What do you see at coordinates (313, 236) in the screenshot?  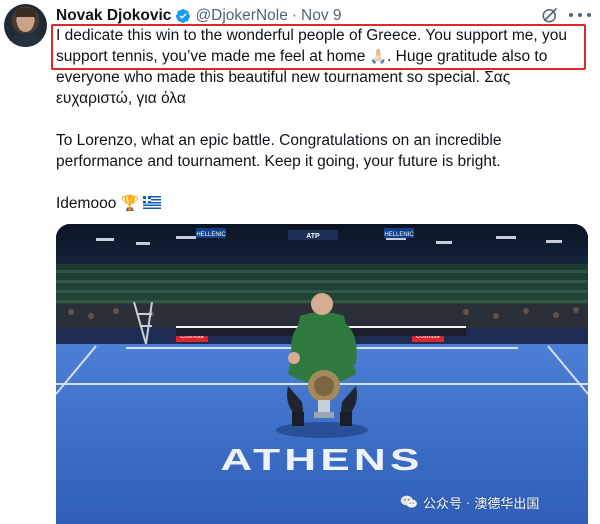 I see `banner-top-mid-text: ATP` at bounding box center [313, 236].